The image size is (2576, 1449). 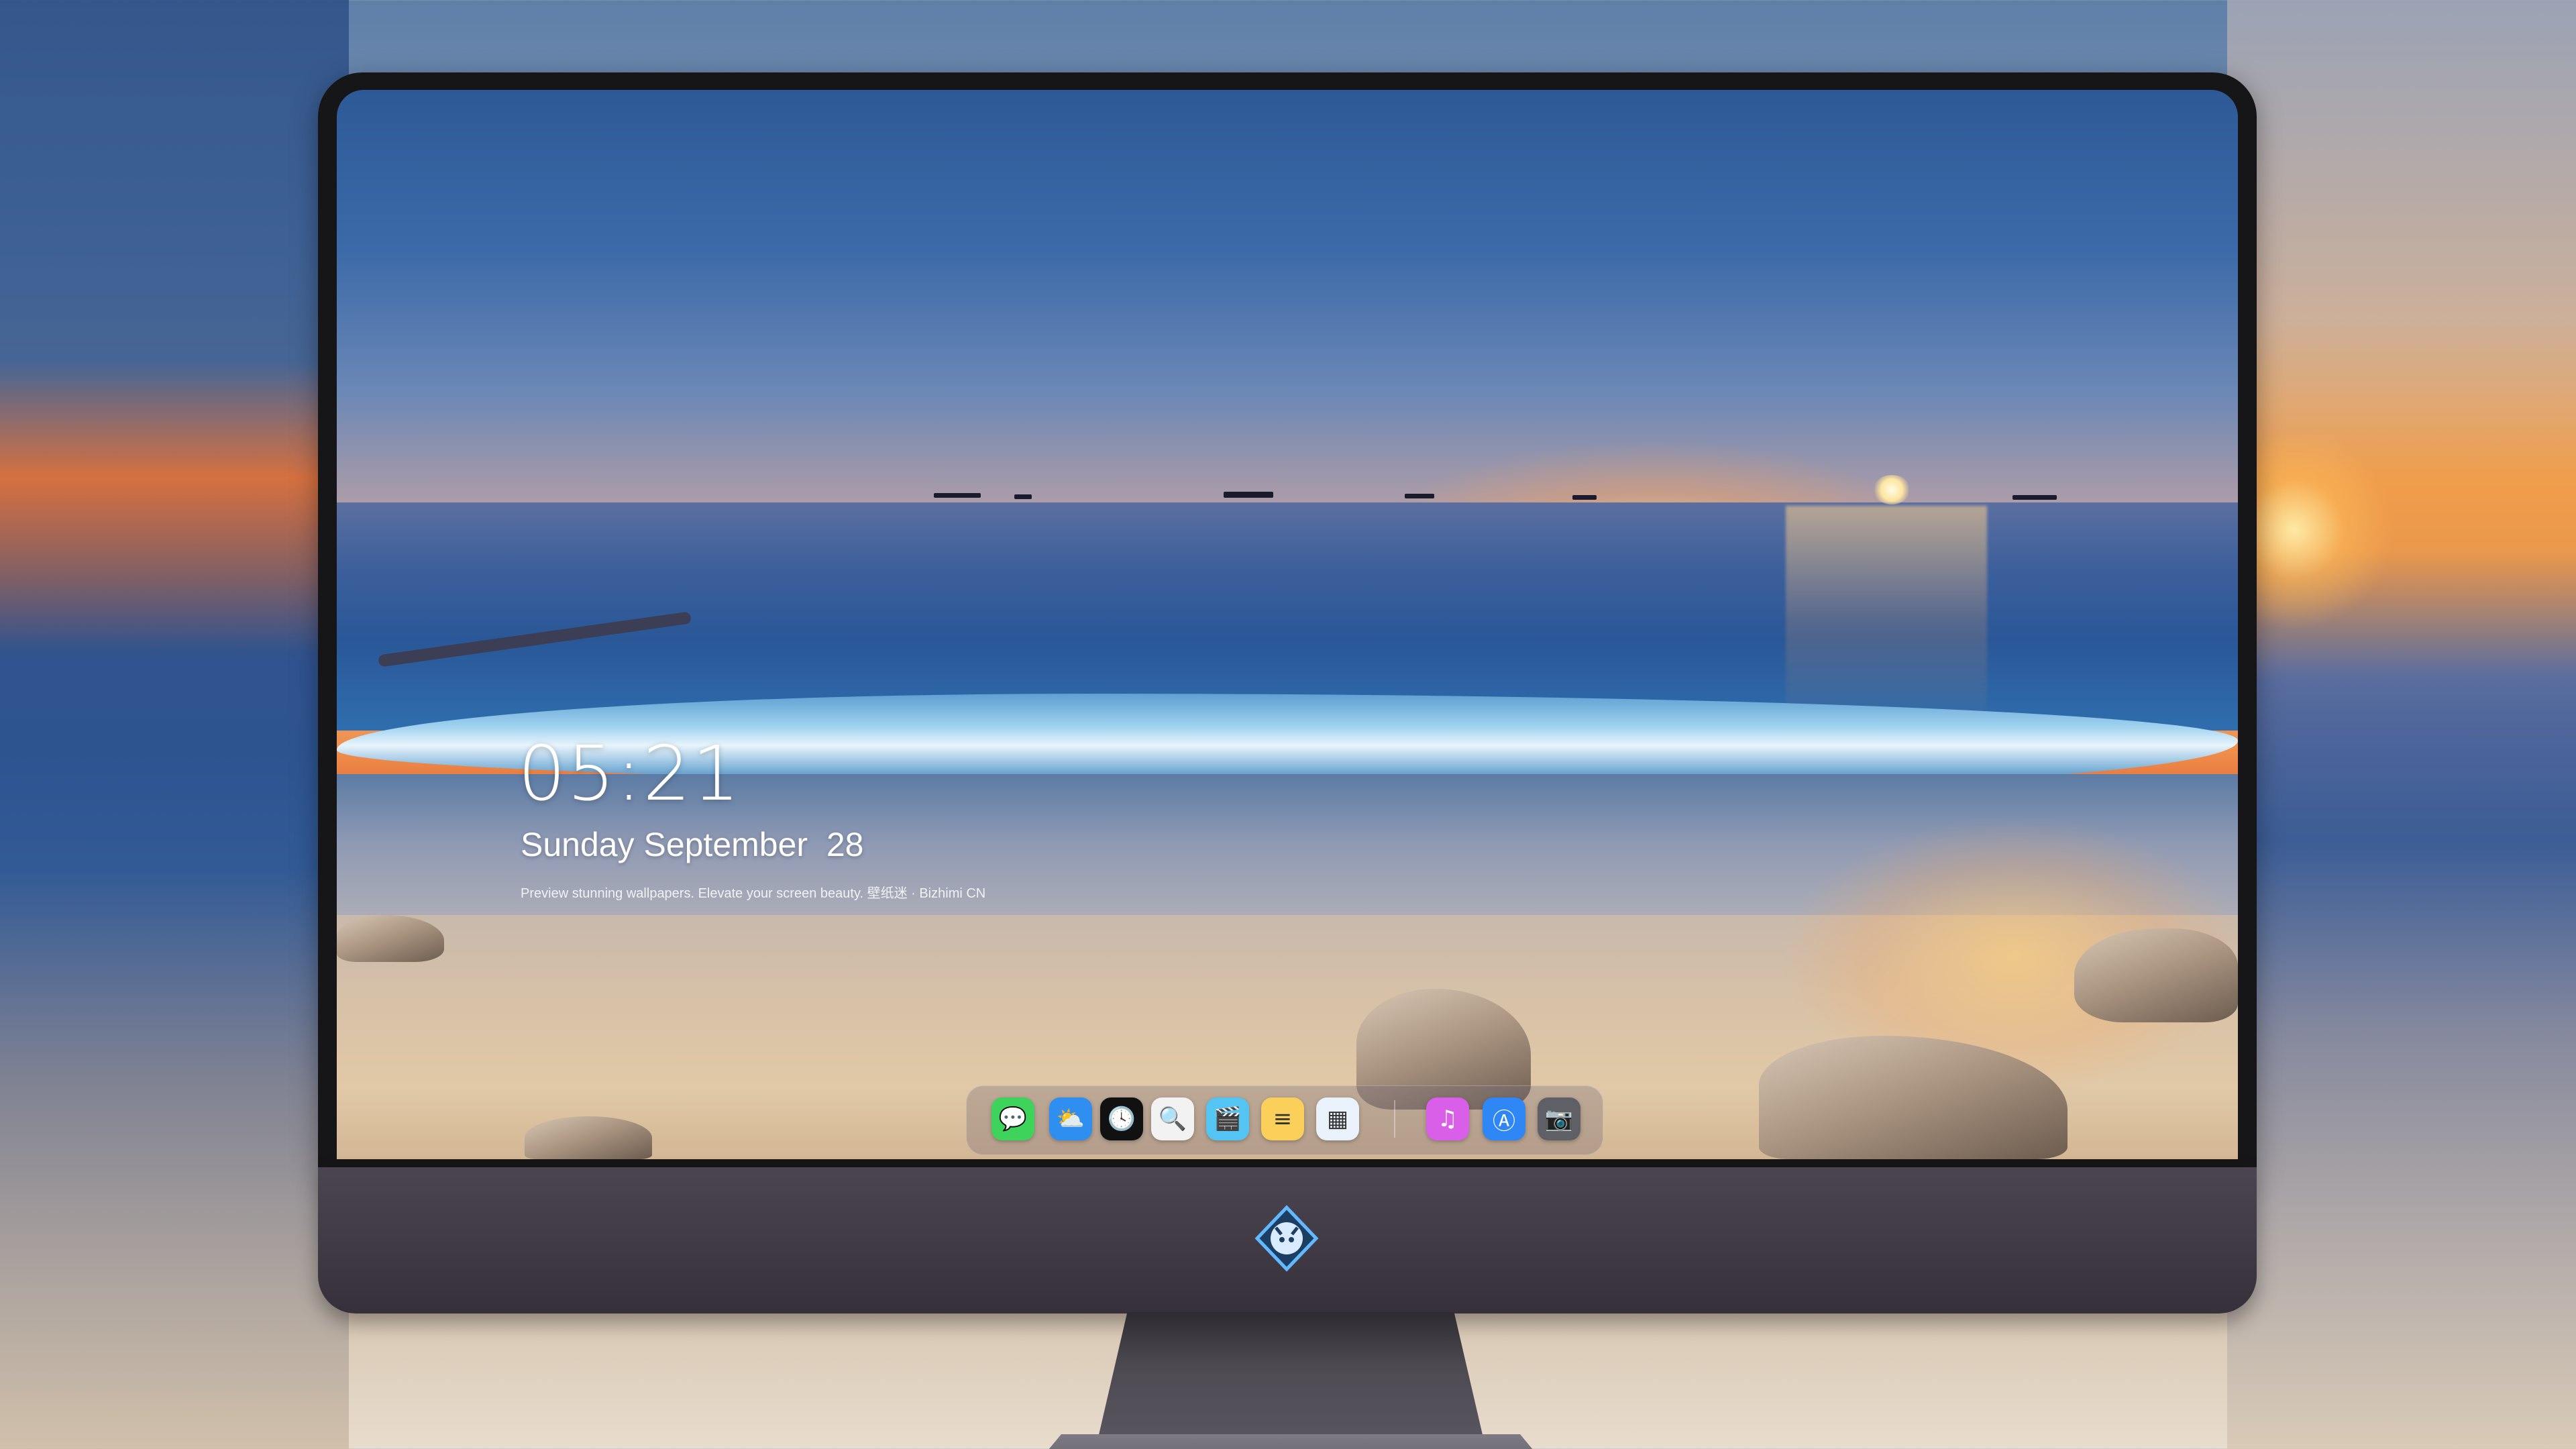 What do you see at coordinates (692, 844) in the screenshot?
I see `lockscreen-date: Sunday September 28` at bounding box center [692, 844].